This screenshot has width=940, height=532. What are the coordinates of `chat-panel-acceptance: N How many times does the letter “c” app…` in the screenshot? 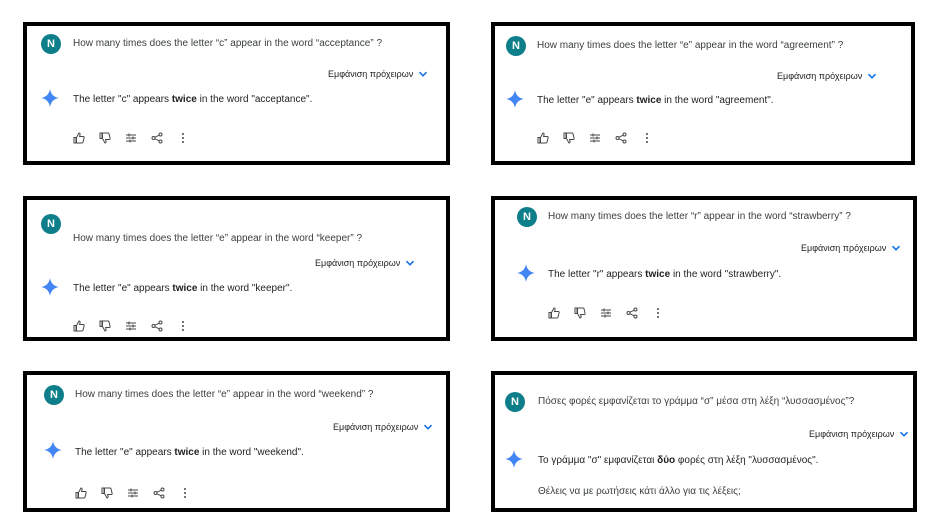 It's located at (236, 93).